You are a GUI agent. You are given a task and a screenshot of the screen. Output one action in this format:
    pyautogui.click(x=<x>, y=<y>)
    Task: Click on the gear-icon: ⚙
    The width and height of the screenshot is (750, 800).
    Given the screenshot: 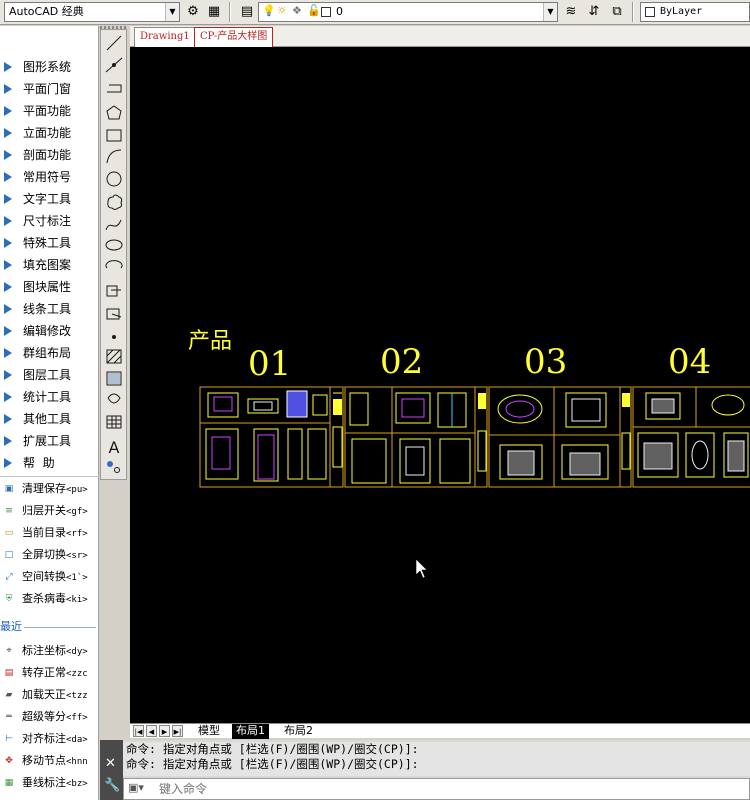 What is the action you would take?
    pyautogui.click(x=193, y=12)
    